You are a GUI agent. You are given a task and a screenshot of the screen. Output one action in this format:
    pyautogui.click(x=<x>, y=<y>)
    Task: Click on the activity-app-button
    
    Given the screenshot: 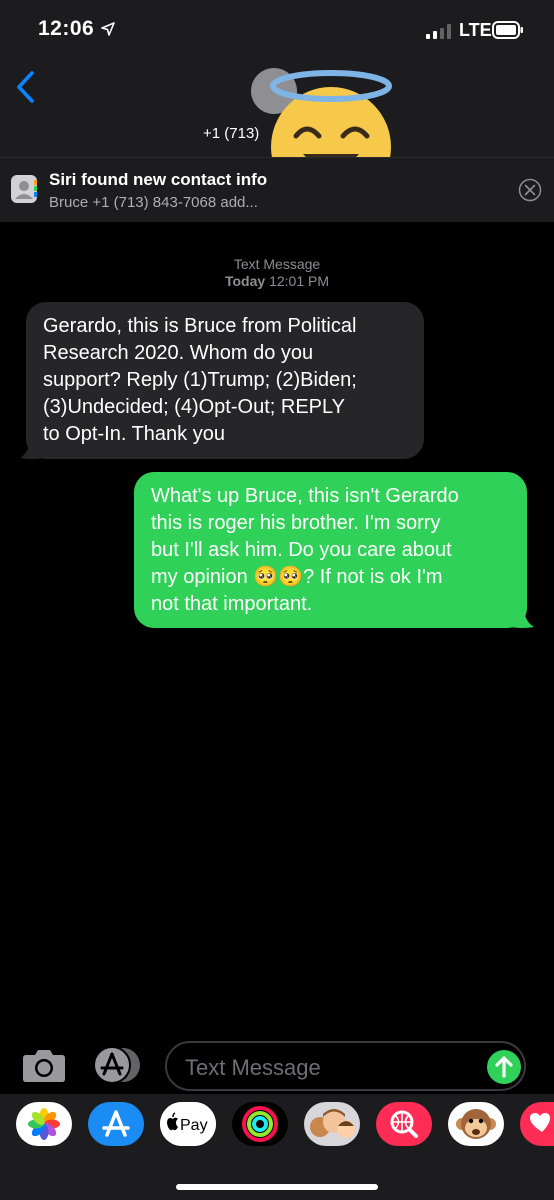 What is the action you would take?
    pyautogui.click(x=260, y=1124)
    